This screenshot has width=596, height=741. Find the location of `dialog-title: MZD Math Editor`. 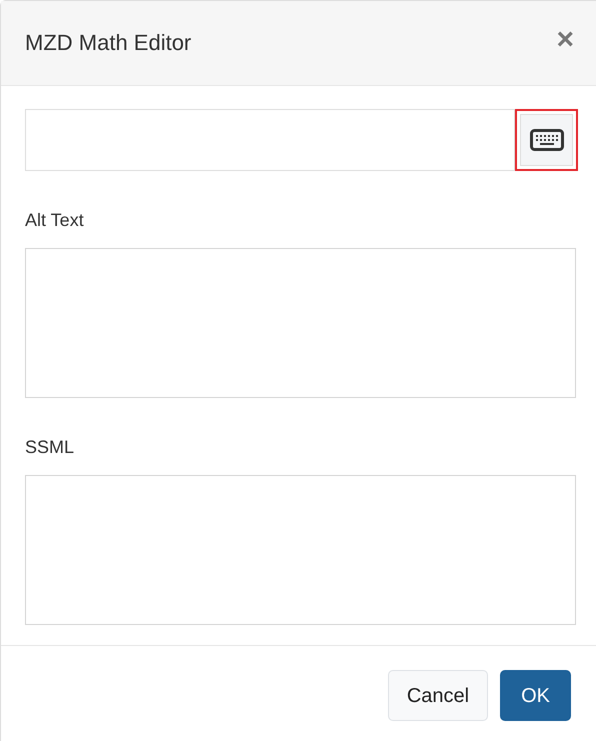

dialog-title: MZD Math Editor is located at coordinates (108, 43).